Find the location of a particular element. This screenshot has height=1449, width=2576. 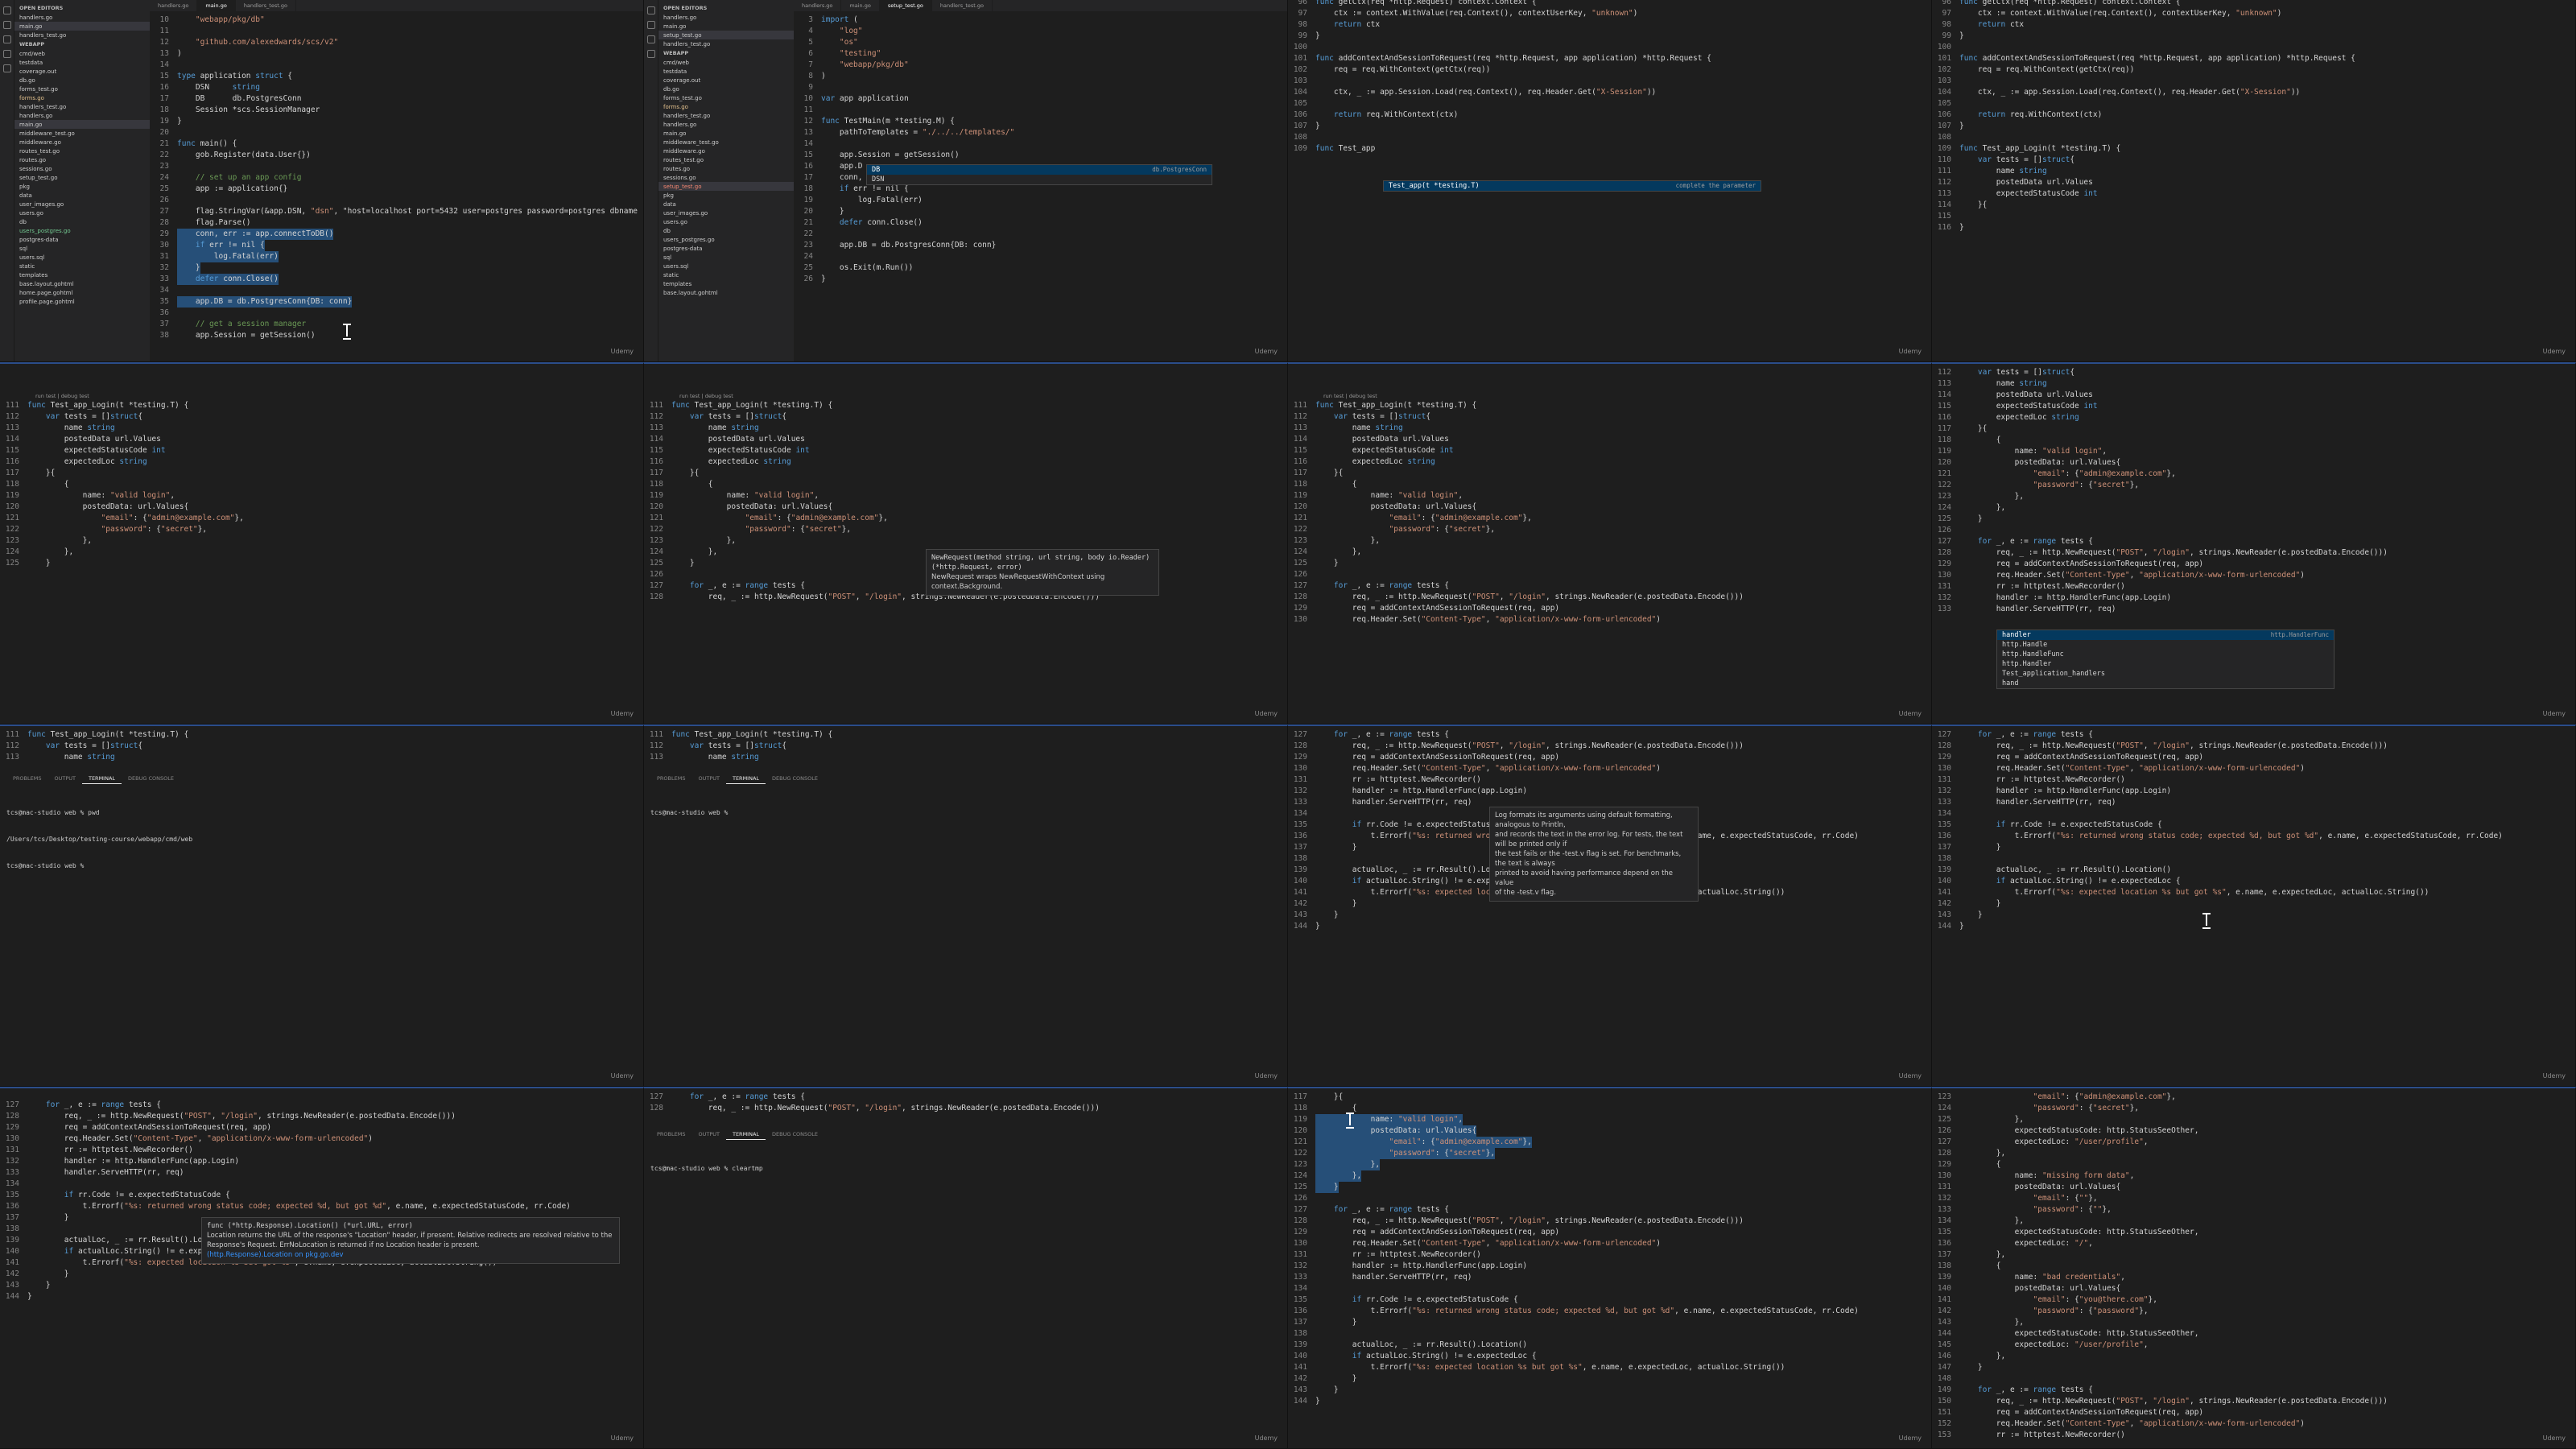

codelens: run test | debug test is located at coordinates (1609, 396).